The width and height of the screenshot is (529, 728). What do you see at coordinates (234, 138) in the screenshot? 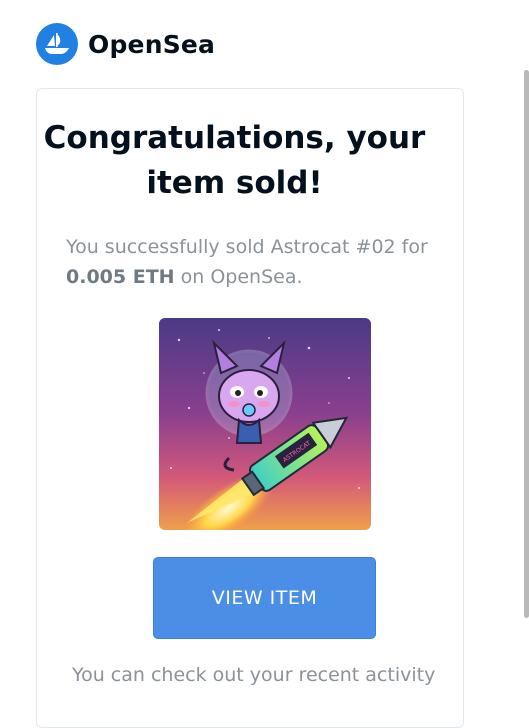
I see `title-line-1: Congratulations, your` at bounding box center [234, 138].